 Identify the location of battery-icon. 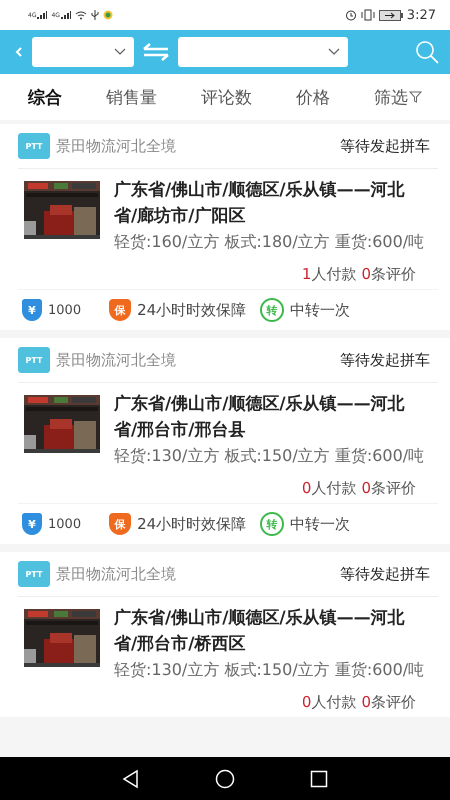
(390, 15).